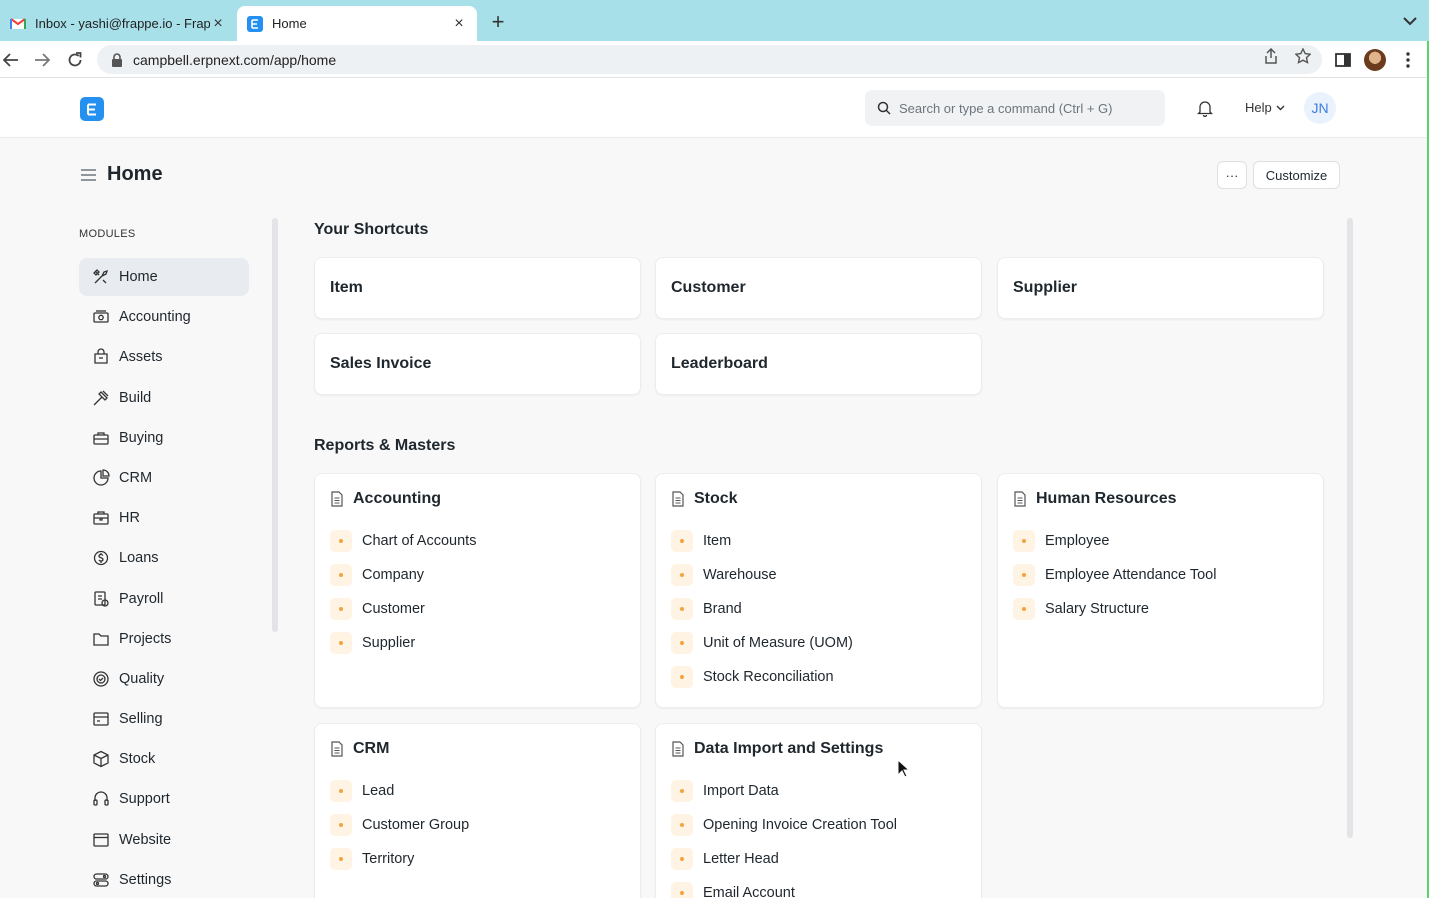  Describe the element at coordinates (818, 609) in the screenshot. I see `link-brand: Brand` at that location.